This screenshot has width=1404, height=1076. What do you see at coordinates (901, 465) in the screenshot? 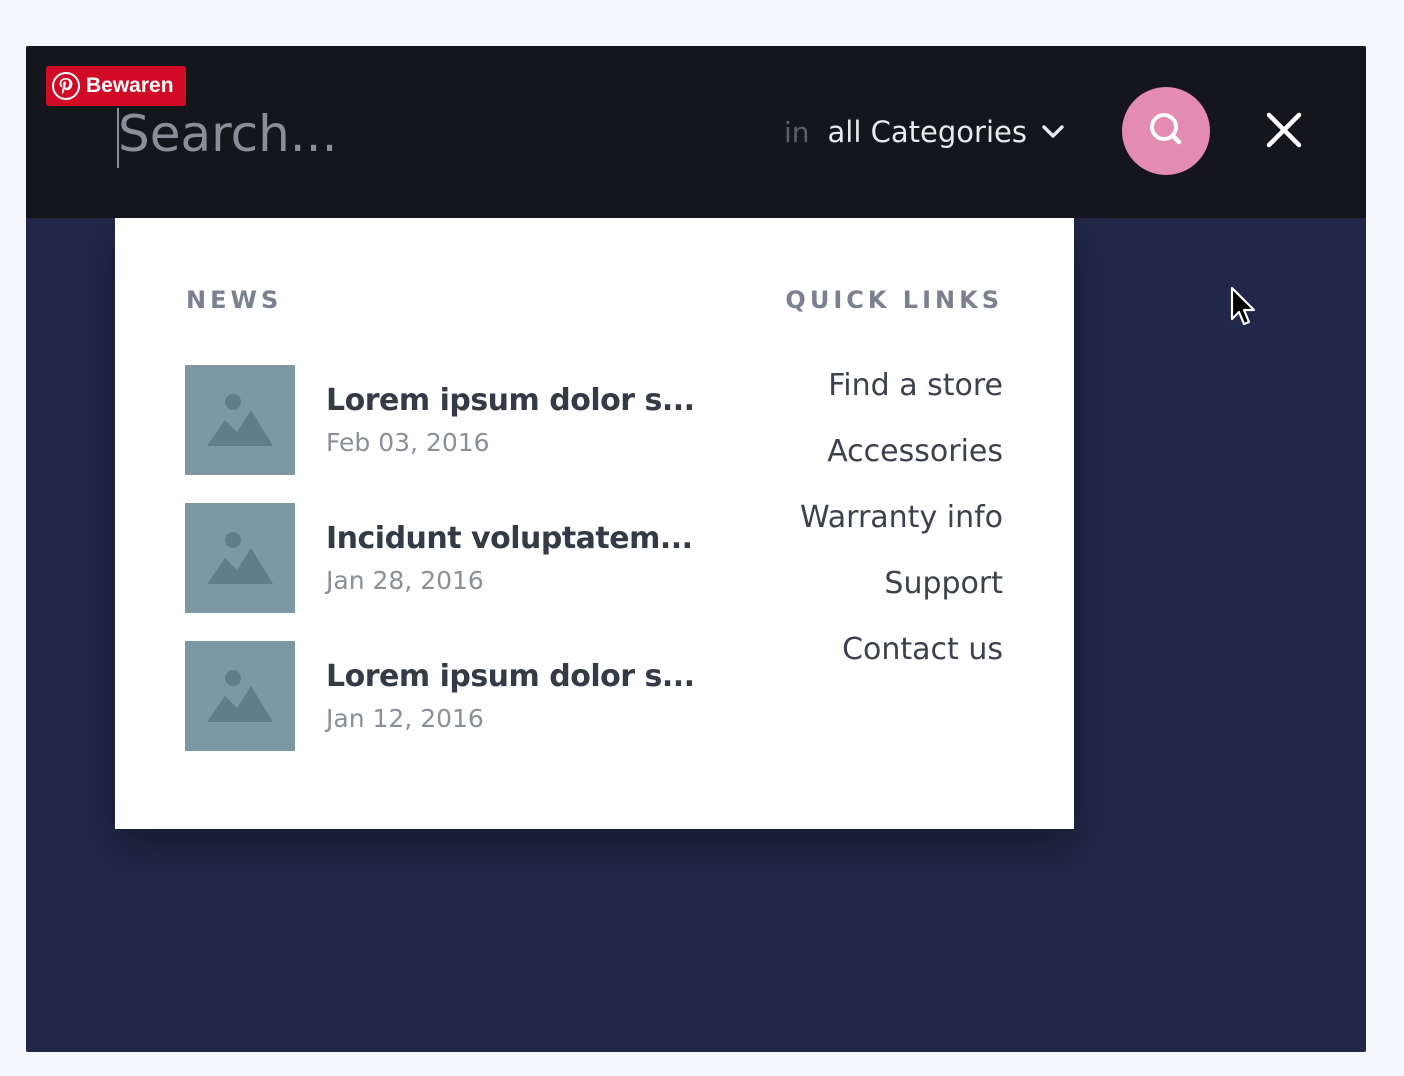
I see `quick-link-accessories: Accessories` at bounding box center [901, 465].